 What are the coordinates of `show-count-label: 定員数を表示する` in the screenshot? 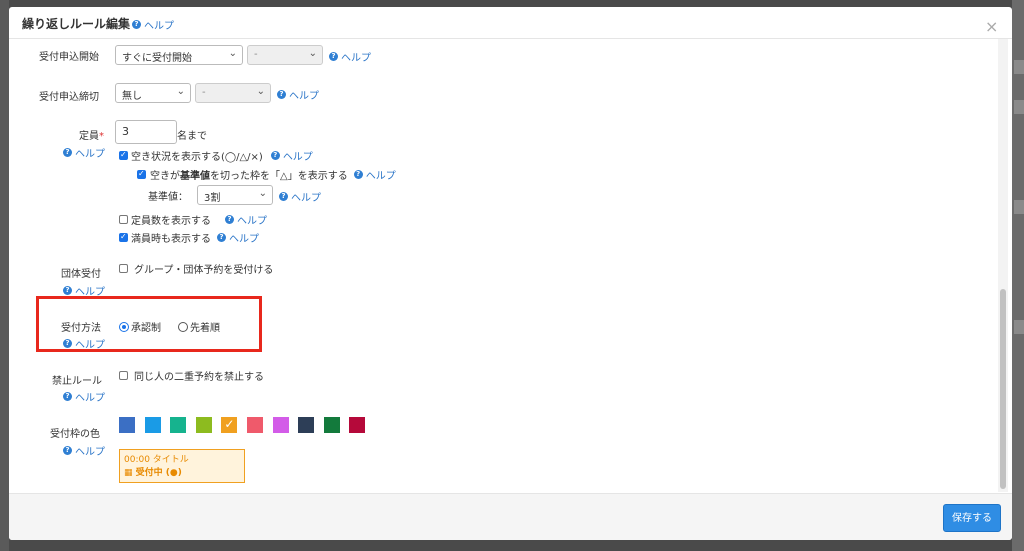 It's located at (171, 221).